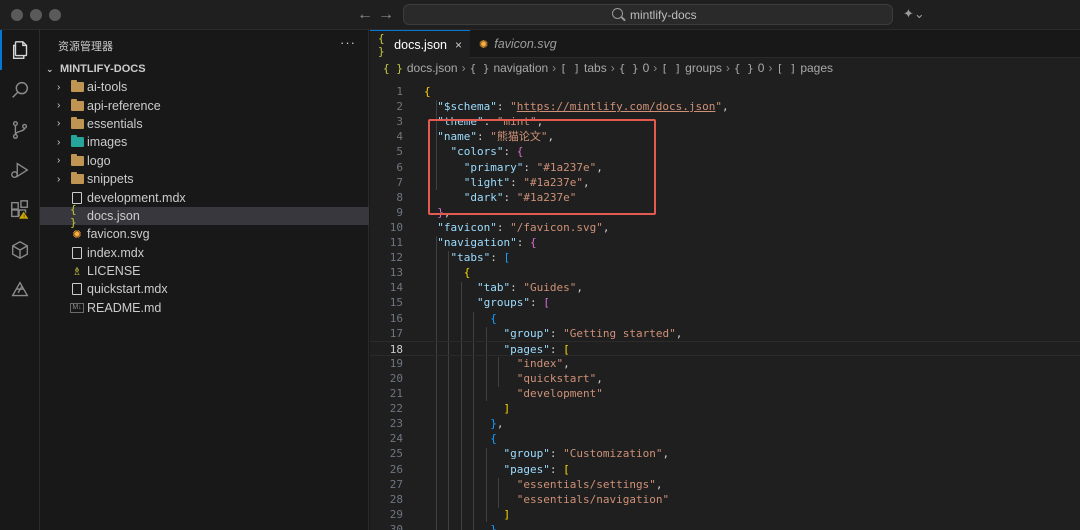 The width and height of the screenshot is (1080, 530). Describe the element at coordinates (396, 349) in the screenshot. I see `line-number: 18` at that location.